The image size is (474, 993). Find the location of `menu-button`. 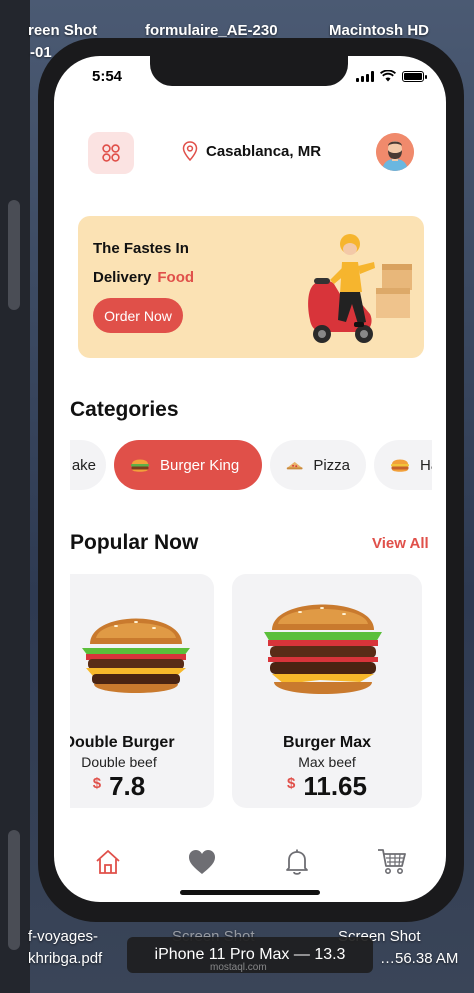

menu-button is located at coordinates (111, 153).